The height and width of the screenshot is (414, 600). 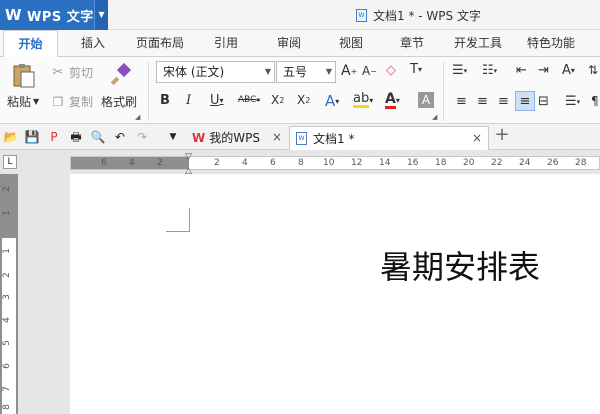 I want to click on vertical-ruler: 2 1 1 2 3 4 5 6 7 8, so click(x=9, y=294).